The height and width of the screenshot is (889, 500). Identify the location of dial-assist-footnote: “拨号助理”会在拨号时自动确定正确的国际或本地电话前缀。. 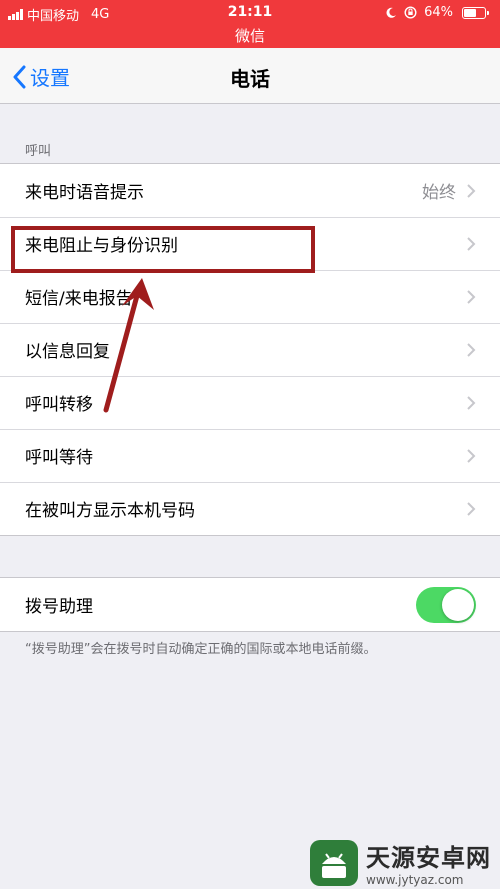
(201, 649).